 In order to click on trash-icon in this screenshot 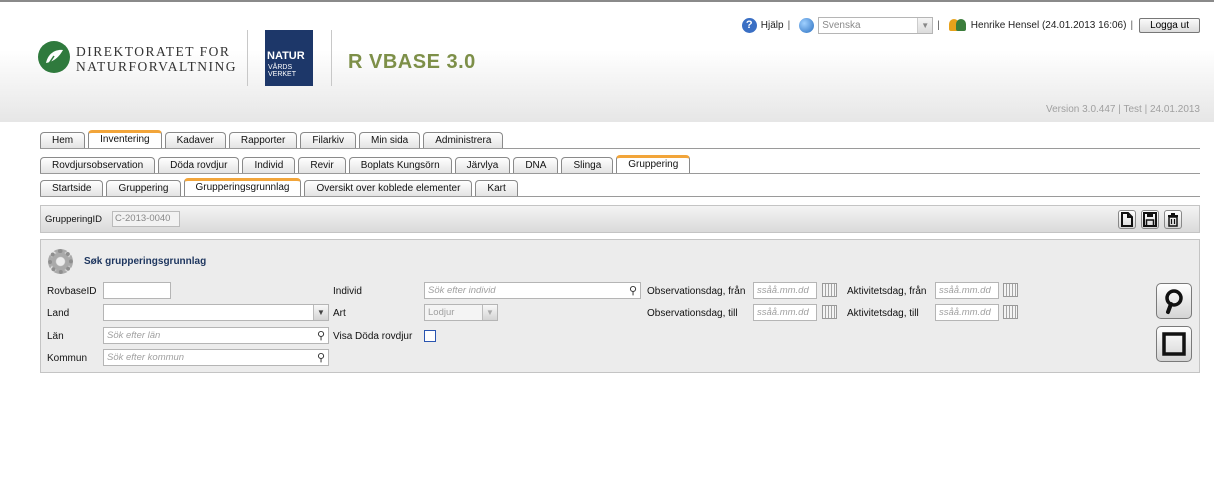, I will do `click(1173, 220)`.